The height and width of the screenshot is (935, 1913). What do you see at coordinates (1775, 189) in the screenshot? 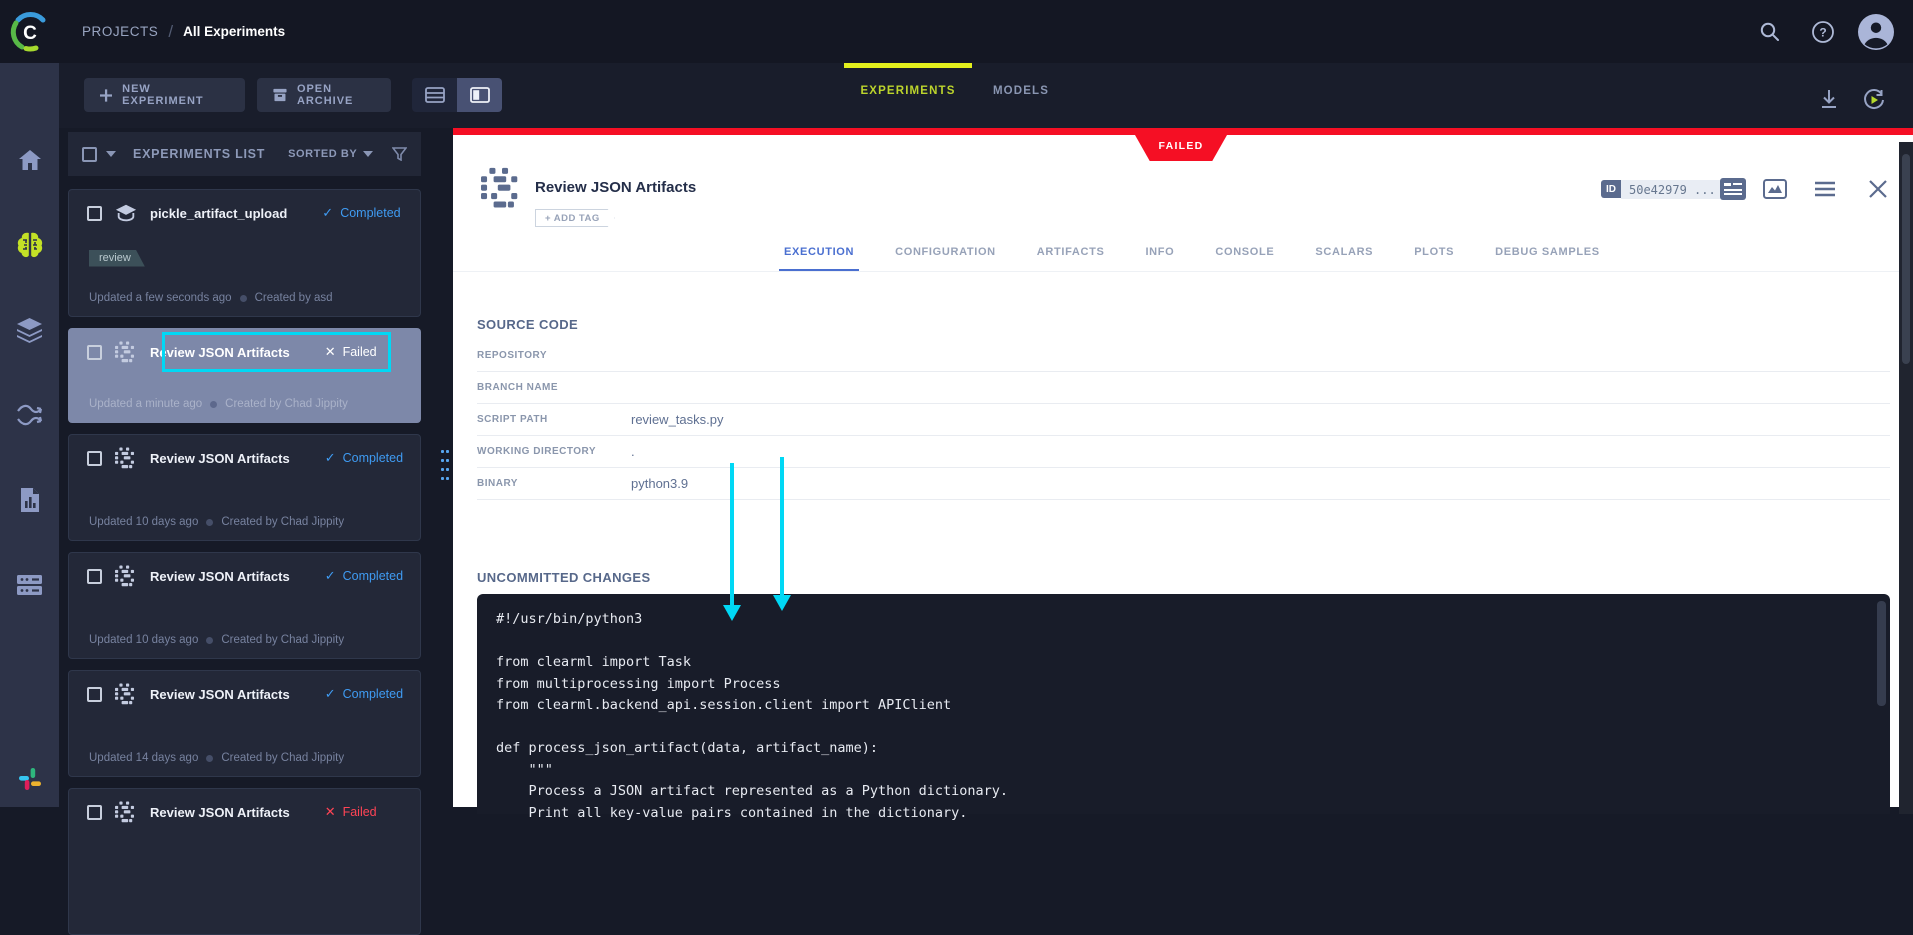
I see `preview-image-icon` at bounding box center [1775, 189].